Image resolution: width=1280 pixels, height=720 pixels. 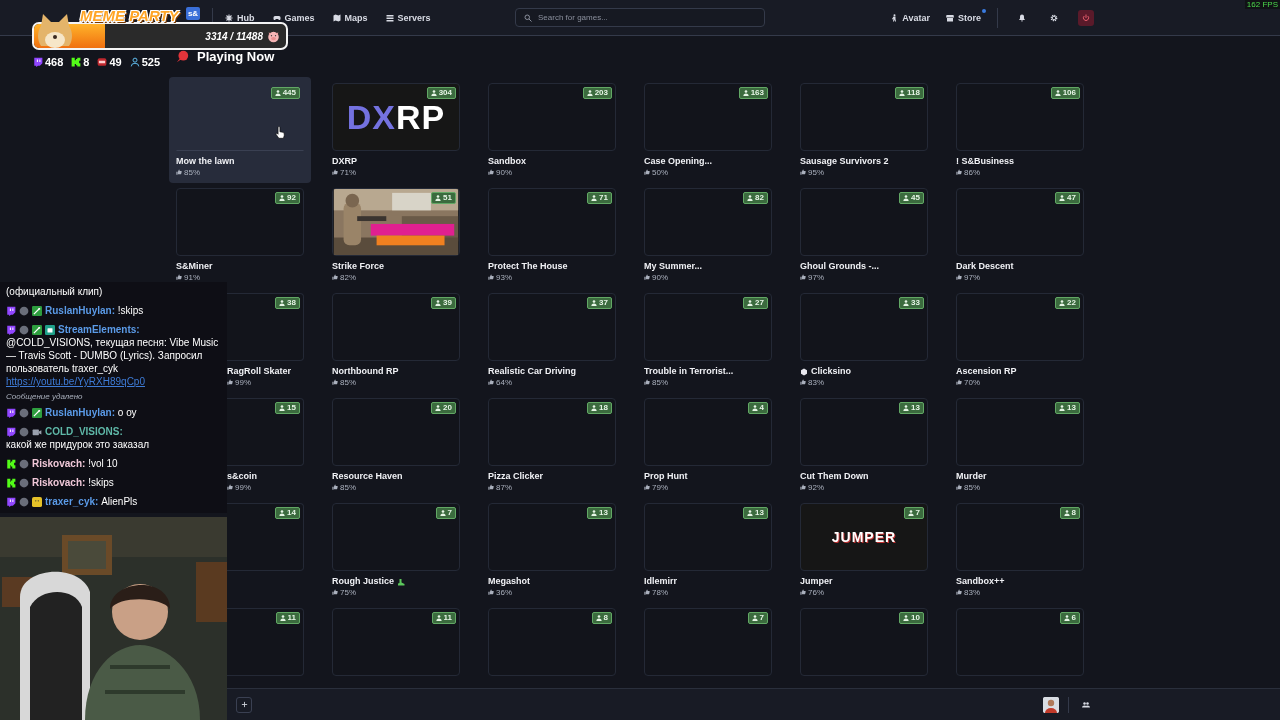 I want to click on game-card: 6, so click(x=1020, y=642).